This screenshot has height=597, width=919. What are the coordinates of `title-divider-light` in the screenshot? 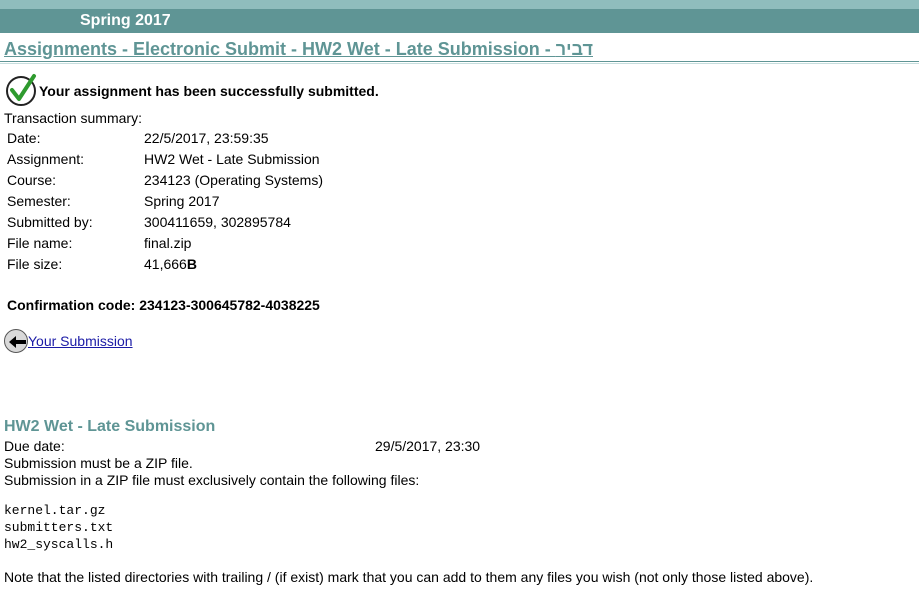 It's located at (459, 63).